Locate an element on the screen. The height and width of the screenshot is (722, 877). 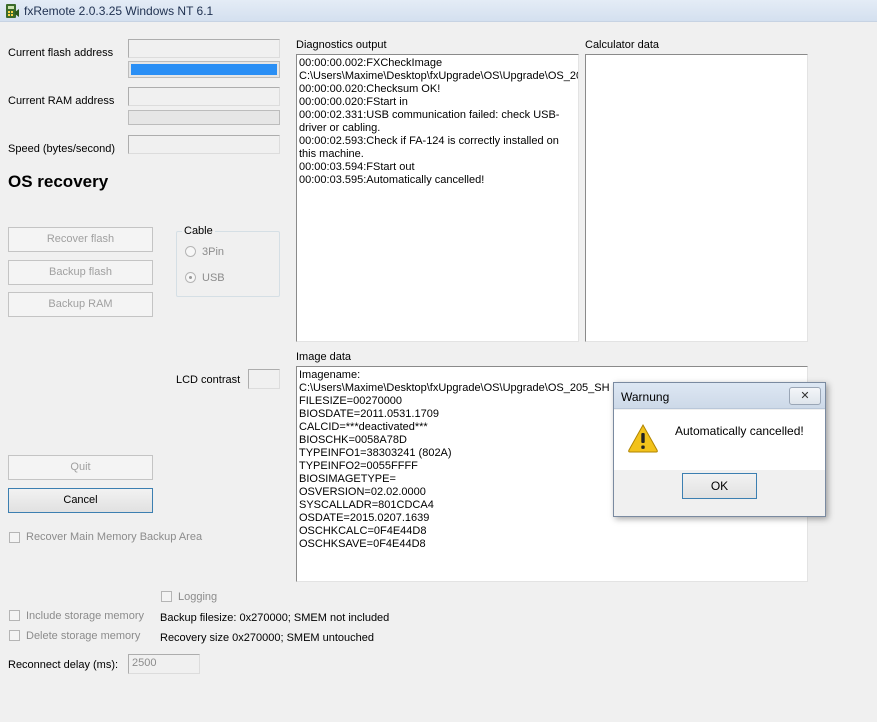
backup-ram-button: Backup RAM is located at coordinates (80, 304).